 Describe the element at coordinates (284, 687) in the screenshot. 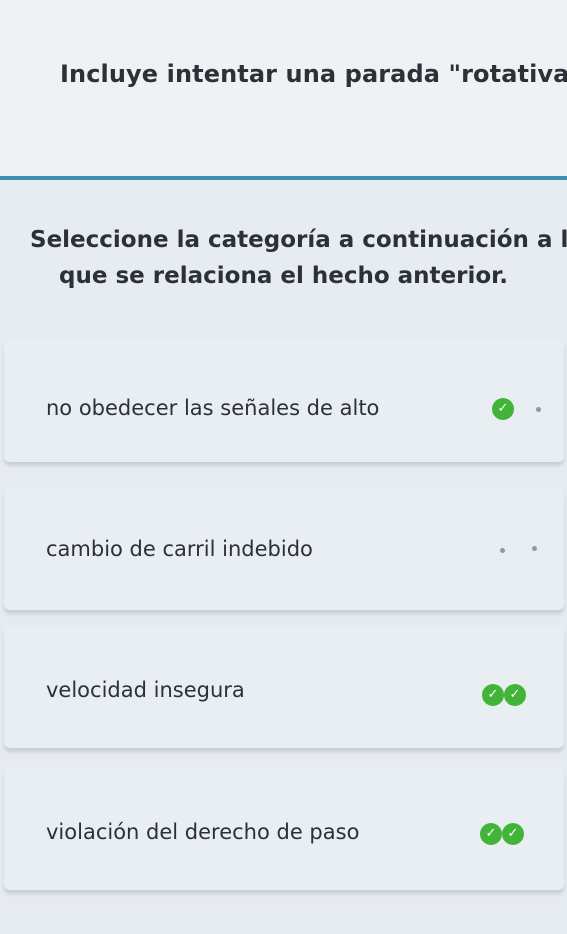

I see `option-velocidad: velocidad insegura ✓ ✓` at that location.